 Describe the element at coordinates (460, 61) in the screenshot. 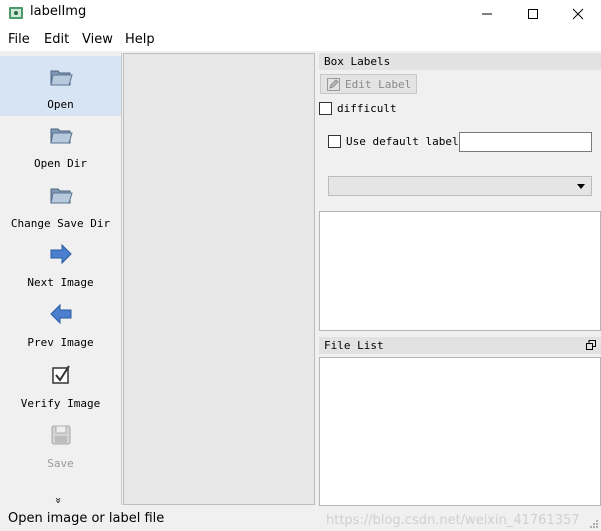

I see `box-labels-title: Box Labels` at that location.